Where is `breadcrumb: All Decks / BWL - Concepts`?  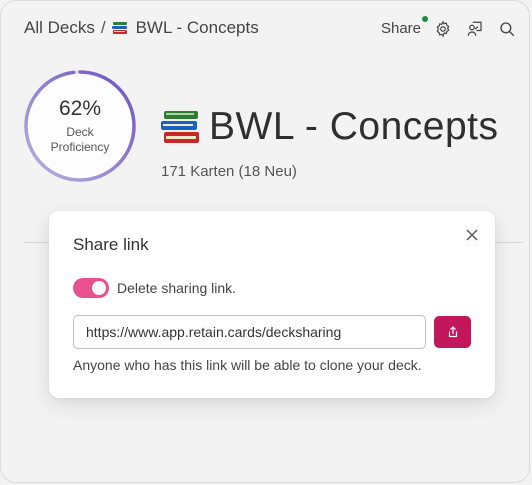
breadcrumb: All Decks / BWL - Concepts is located at coordinates (141, 28).